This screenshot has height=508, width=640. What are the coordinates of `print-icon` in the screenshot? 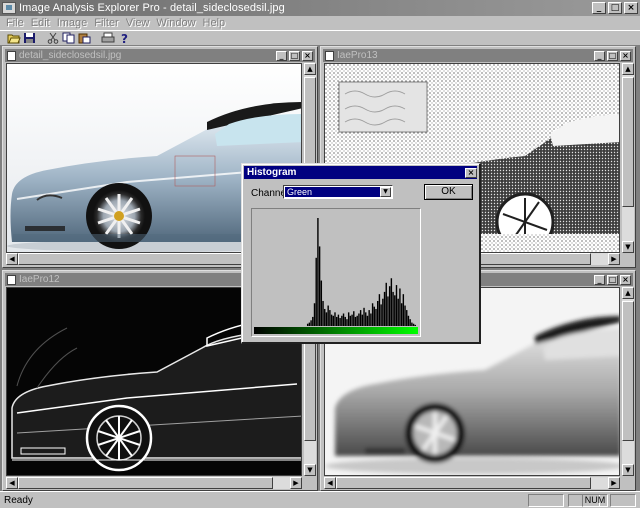 It's located at (107, 38).